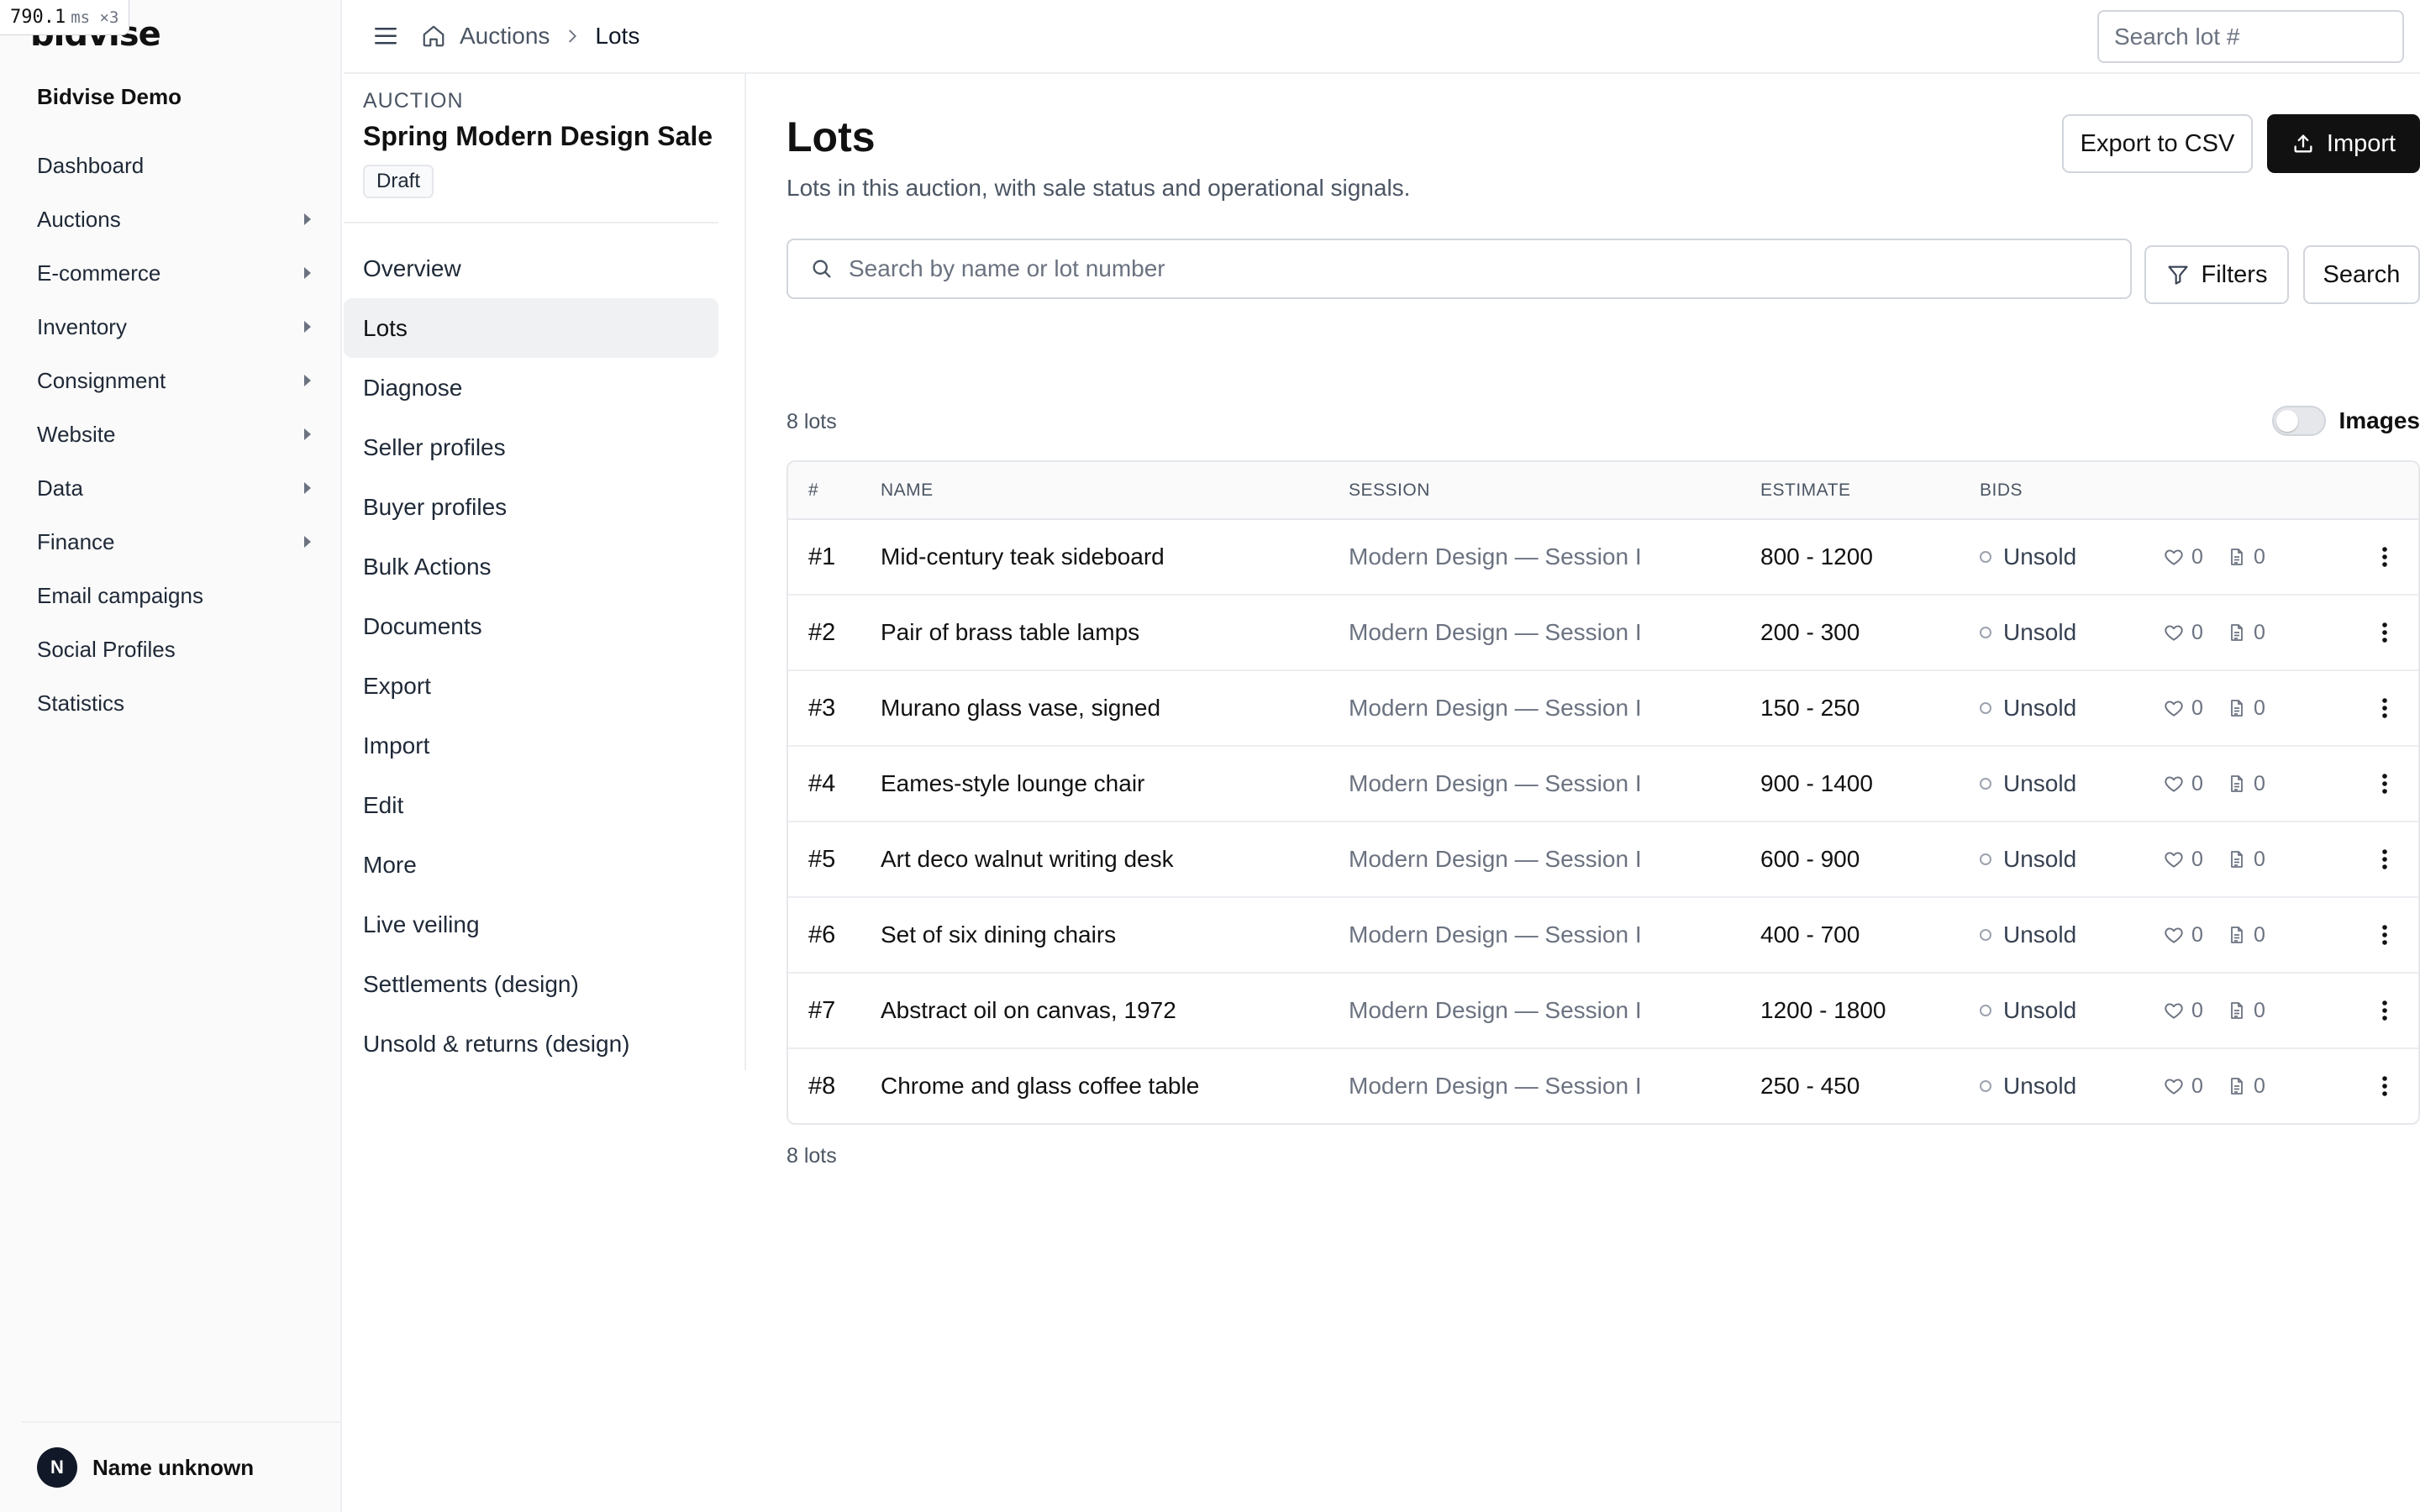  What do you see at coordinates (1010, 632) in the screenshot?
I see `lot-name: Pair of brass table lamps` at bounding box center [1010, 632].